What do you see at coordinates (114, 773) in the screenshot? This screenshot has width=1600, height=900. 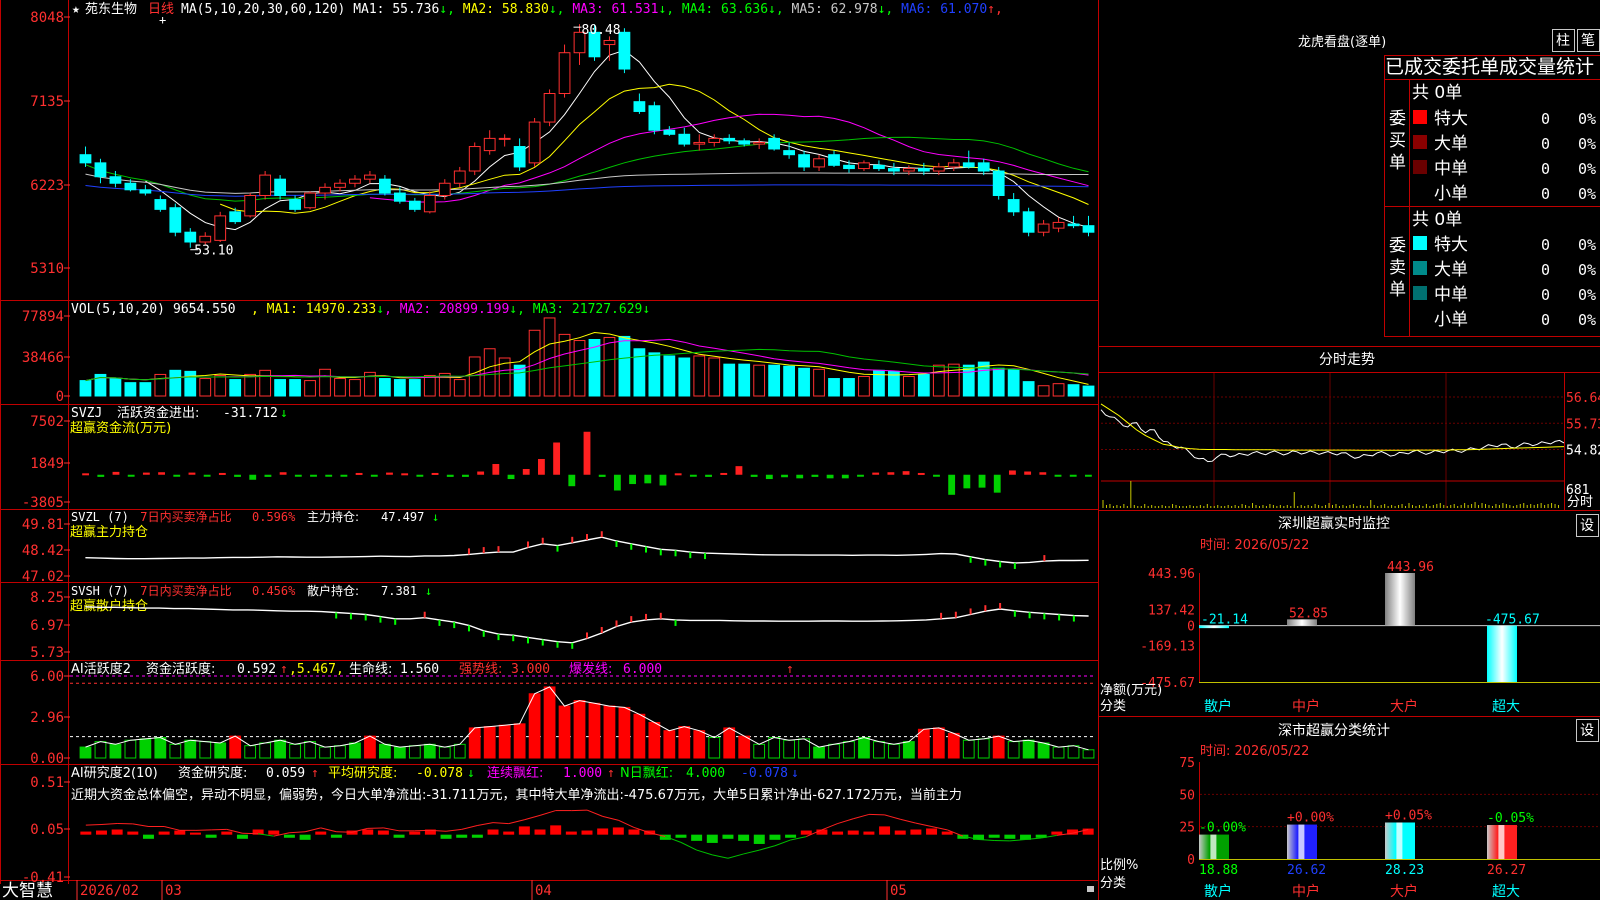 I see `ai2-title: AI研究度2(10)` at bounding box center [114, 773].